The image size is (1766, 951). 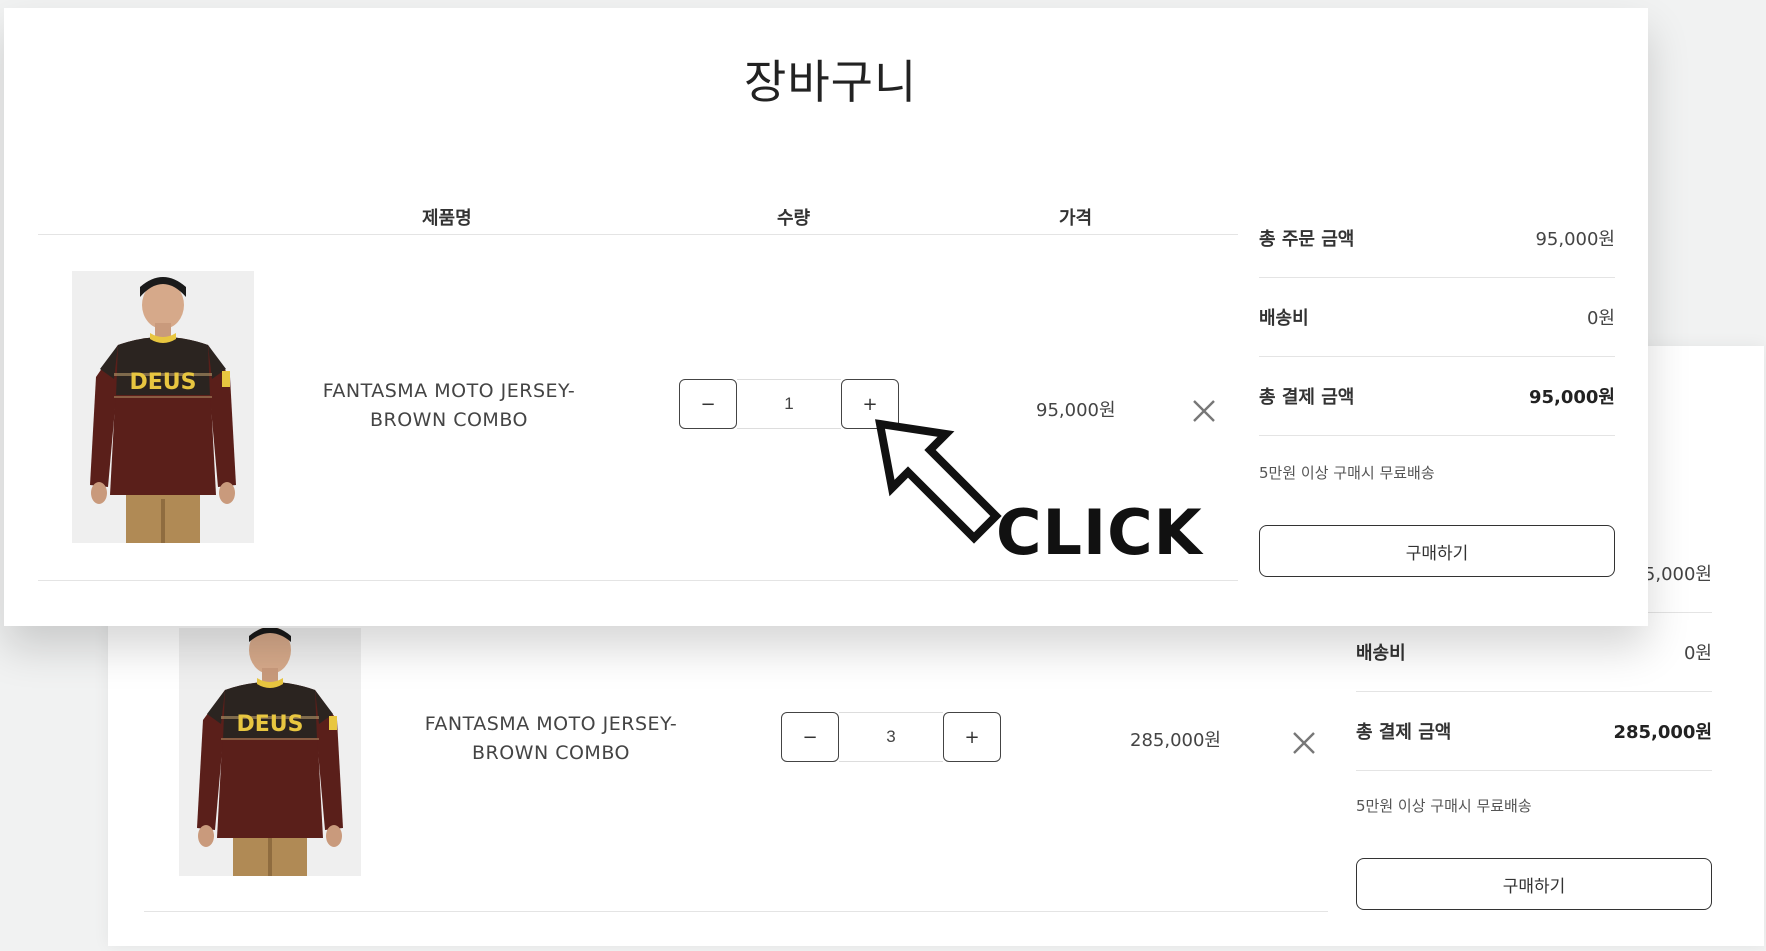 I want to click on quantity-stepper: − 1 +, so click(x=789, y=404).